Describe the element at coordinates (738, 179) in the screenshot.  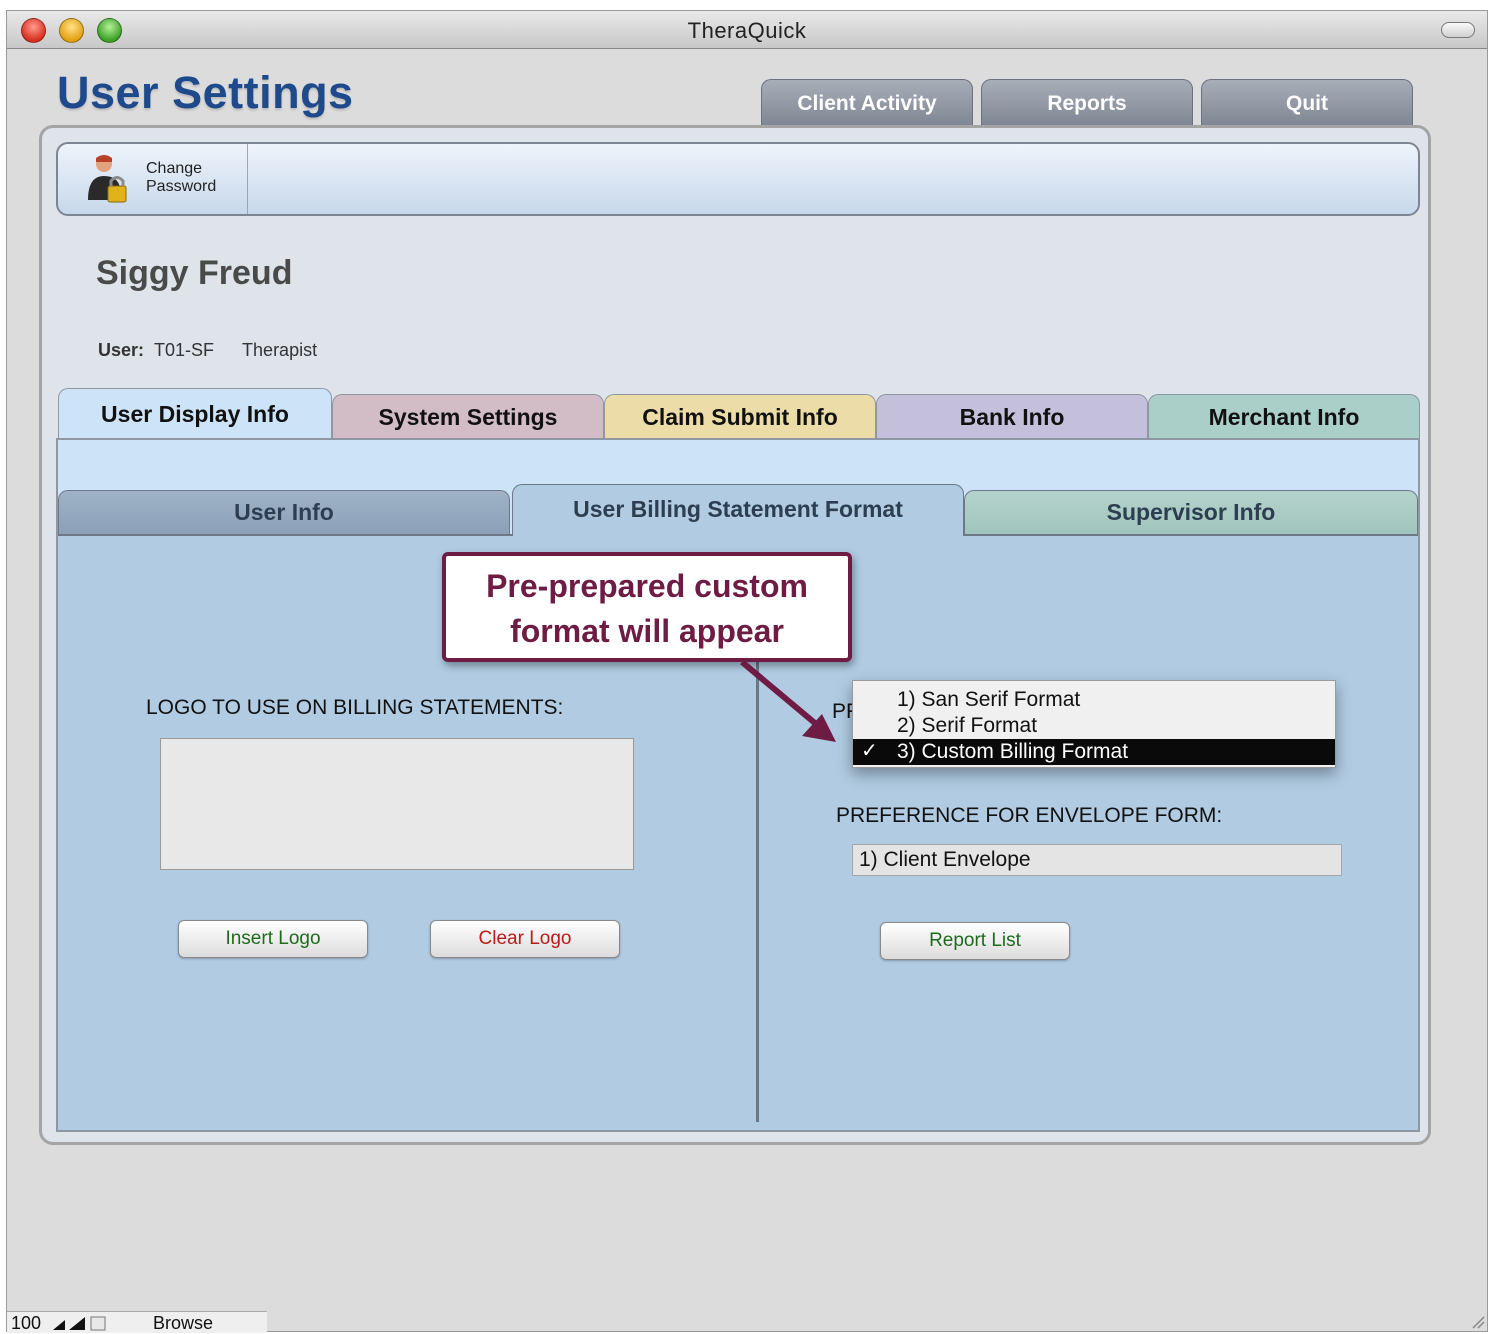
I see `settings-toolbar: Change Password` at that location.